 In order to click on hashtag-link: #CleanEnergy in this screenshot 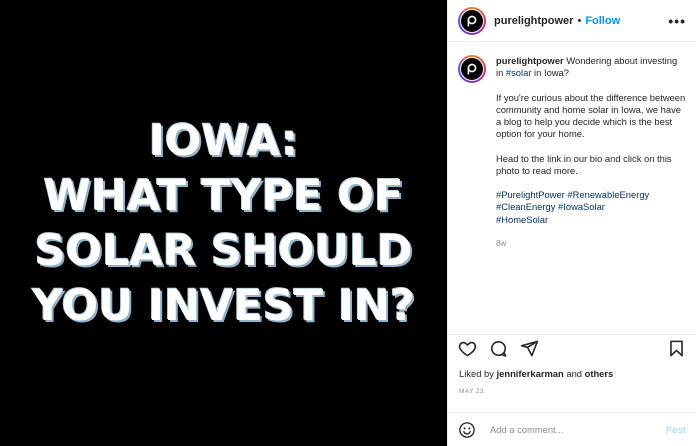, I will do `click(525, 206)`.